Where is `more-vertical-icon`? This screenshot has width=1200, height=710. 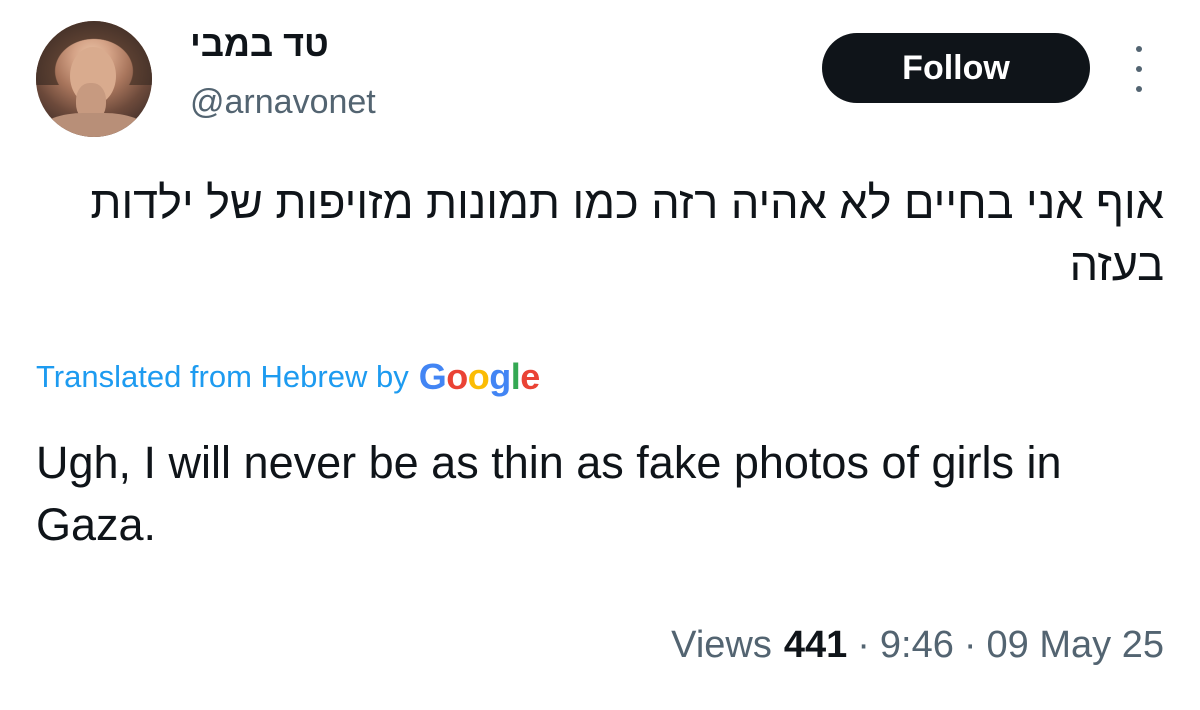 more-vertical-icon is located at coordinates (1139, 69).